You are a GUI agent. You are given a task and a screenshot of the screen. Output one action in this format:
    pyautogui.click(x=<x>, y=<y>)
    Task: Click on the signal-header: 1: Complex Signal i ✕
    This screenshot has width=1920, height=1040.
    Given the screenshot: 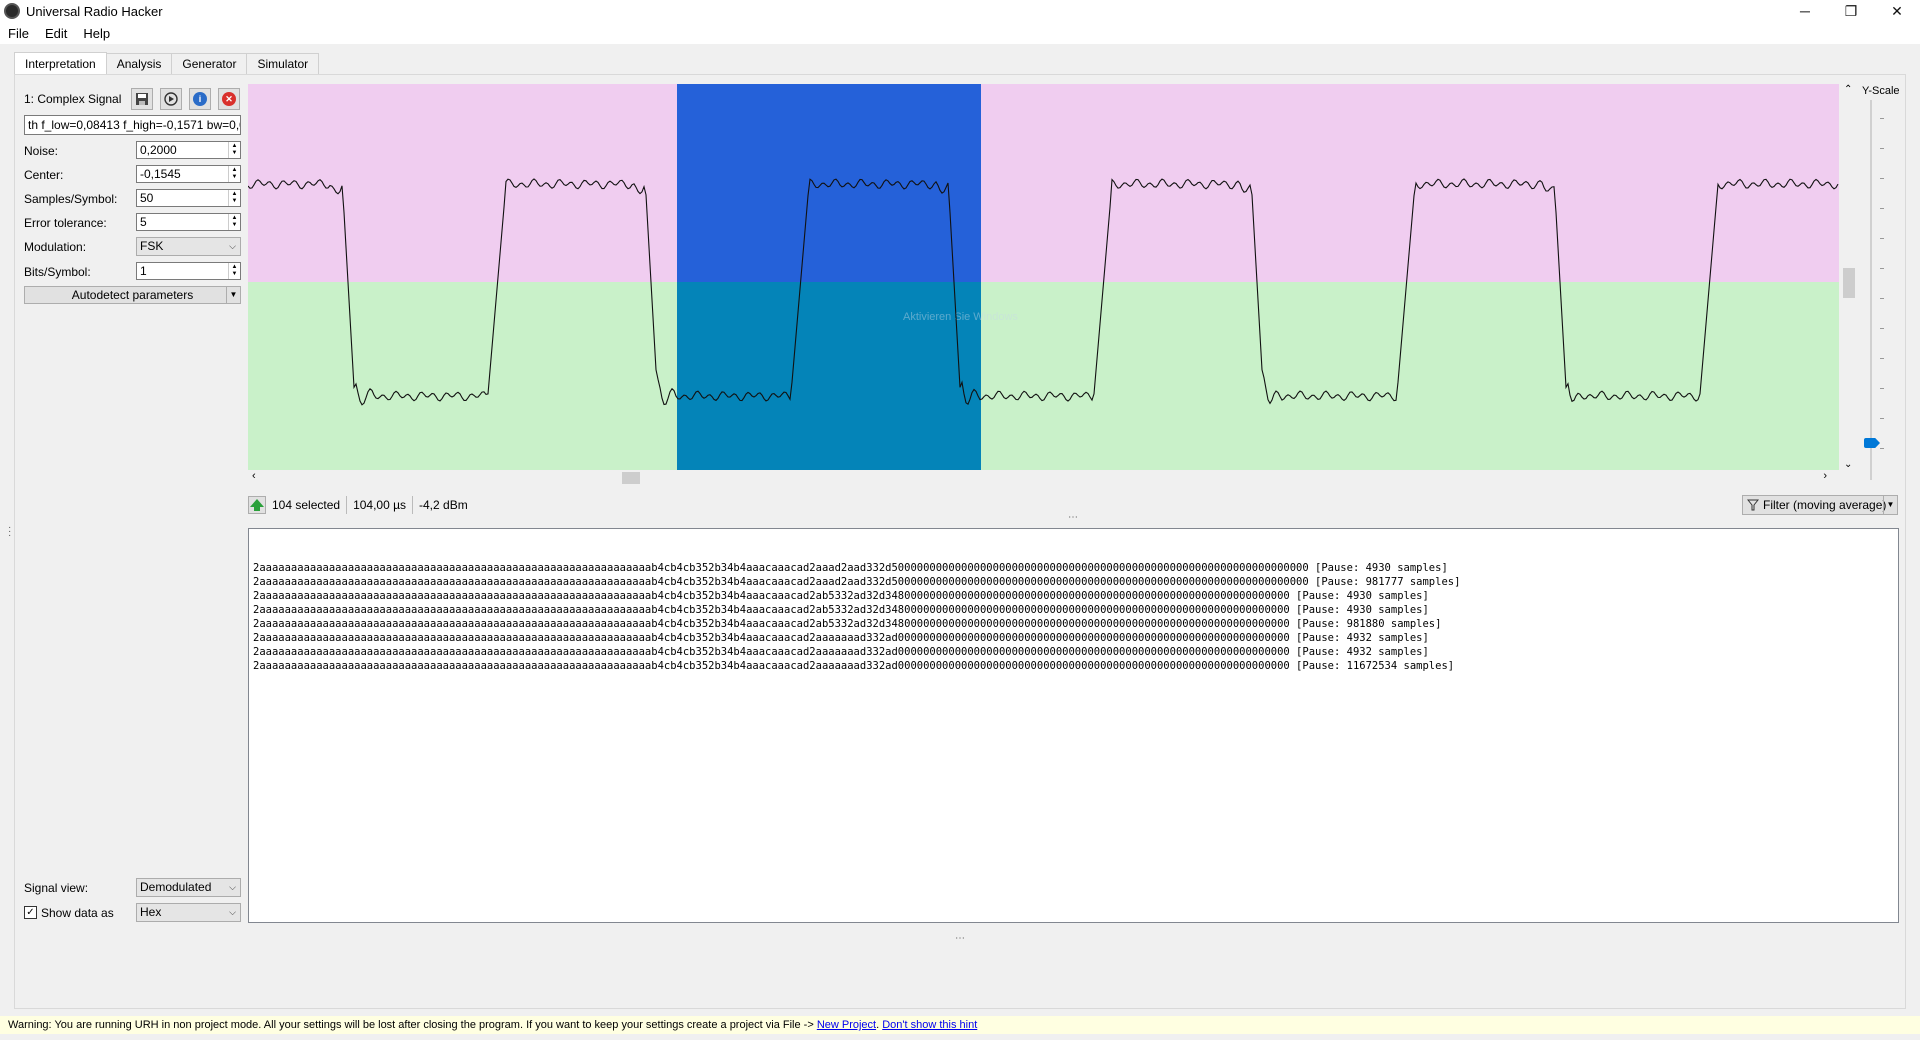 What is the action you would take?
    pyautogui.click(x=132, y=99)
    